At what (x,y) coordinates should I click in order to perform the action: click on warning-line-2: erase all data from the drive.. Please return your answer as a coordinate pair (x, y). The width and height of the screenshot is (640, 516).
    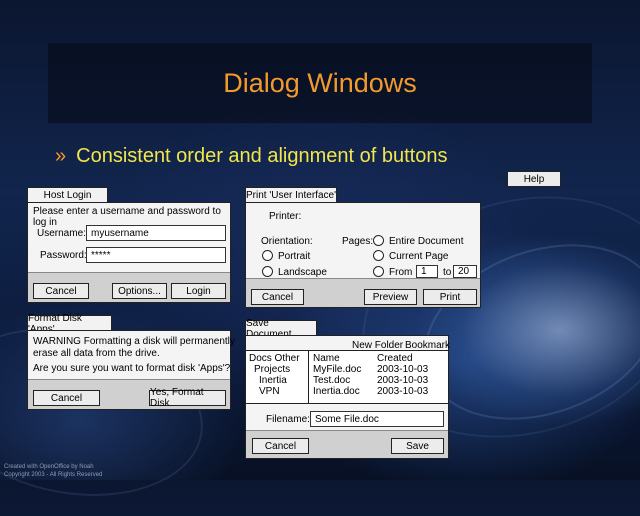
    Looking at the image, I should click on (96, 353).